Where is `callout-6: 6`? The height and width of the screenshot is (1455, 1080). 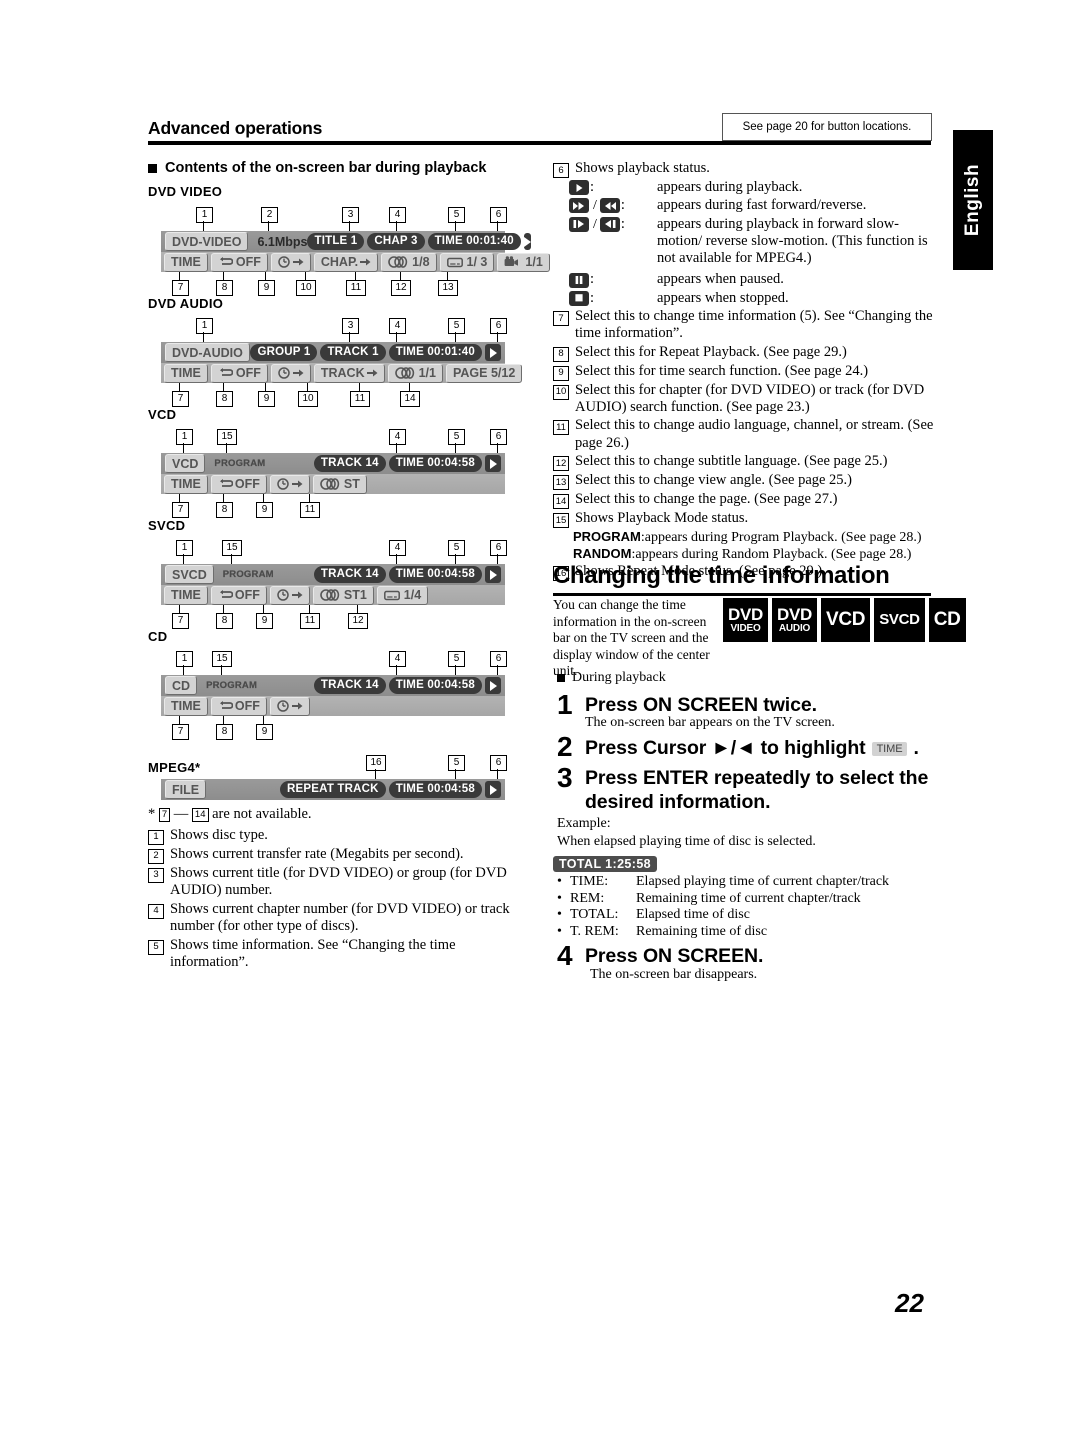 callout-6: 6 is located at coordinates (498, 763).